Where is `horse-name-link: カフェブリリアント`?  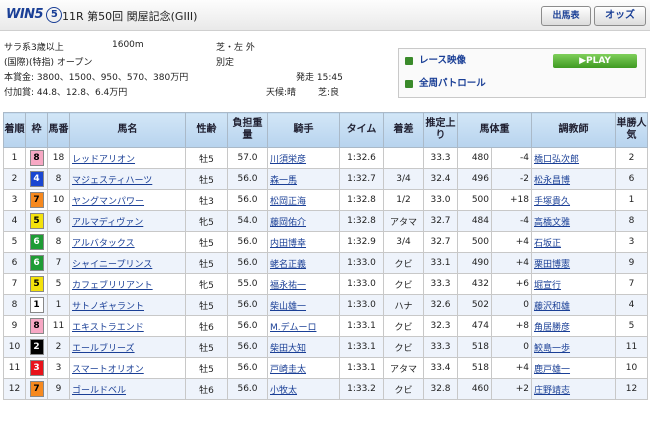
horse-name-link: カフェブリリアント is located at coordinates (112, 286).